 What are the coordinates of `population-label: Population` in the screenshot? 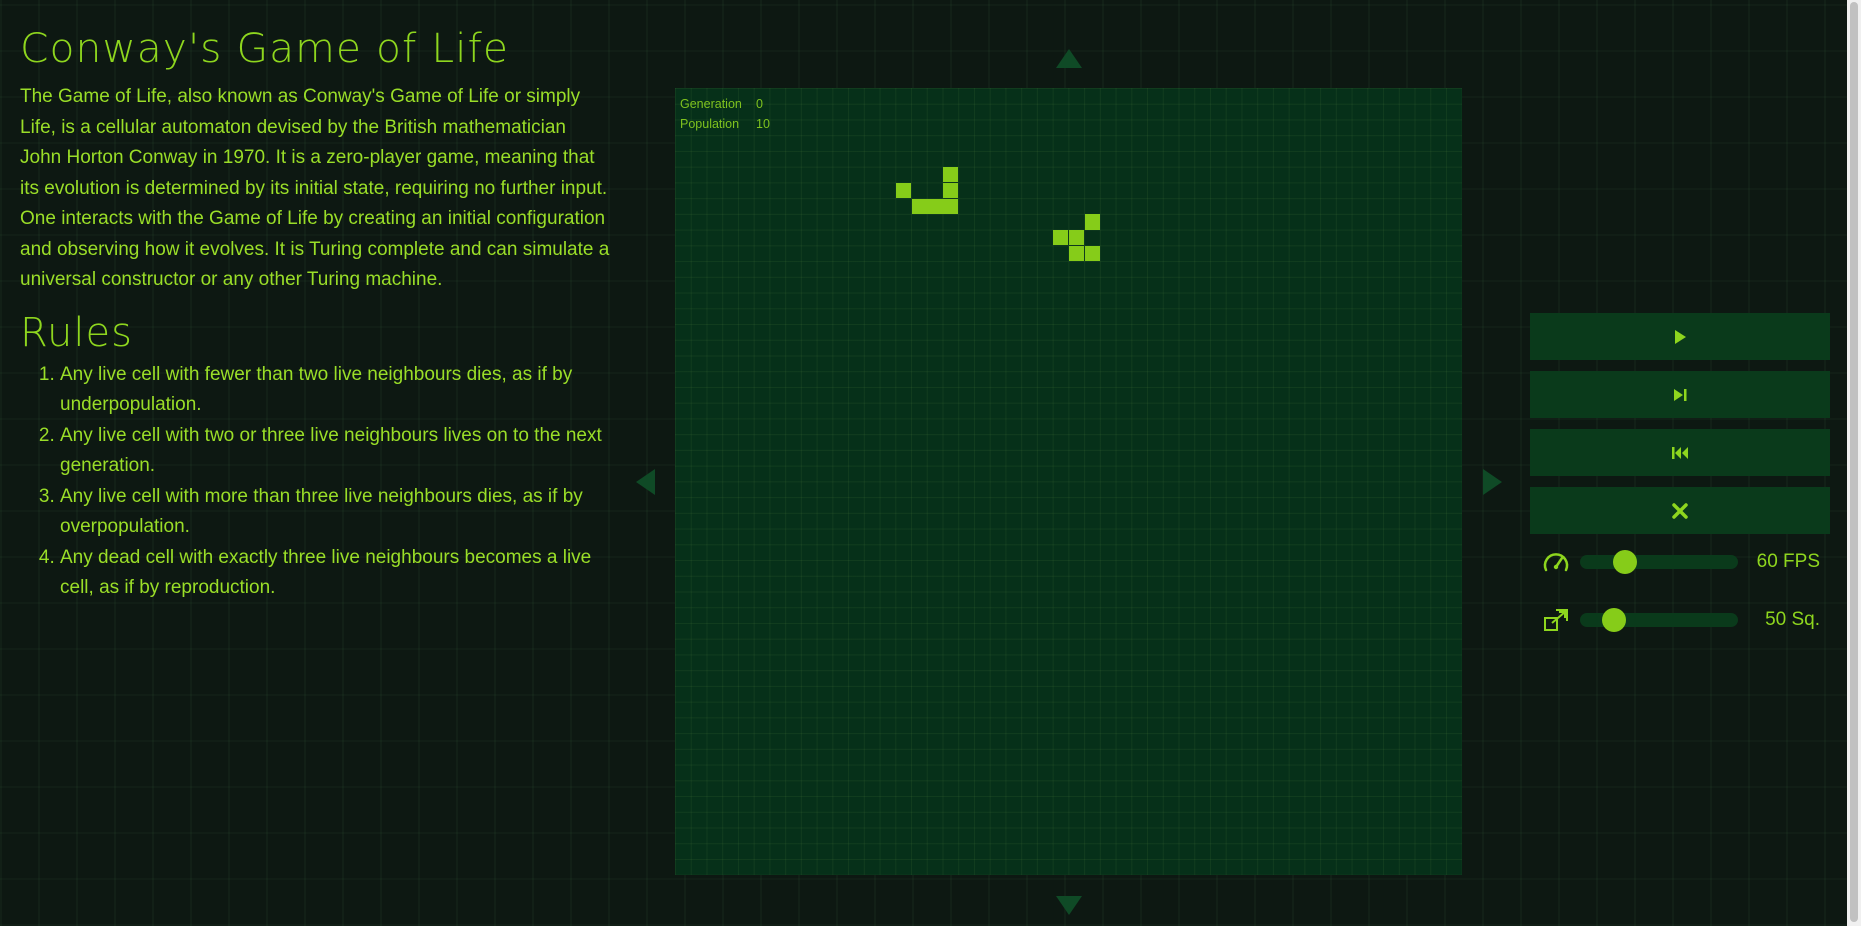 It's located at (710, 124).